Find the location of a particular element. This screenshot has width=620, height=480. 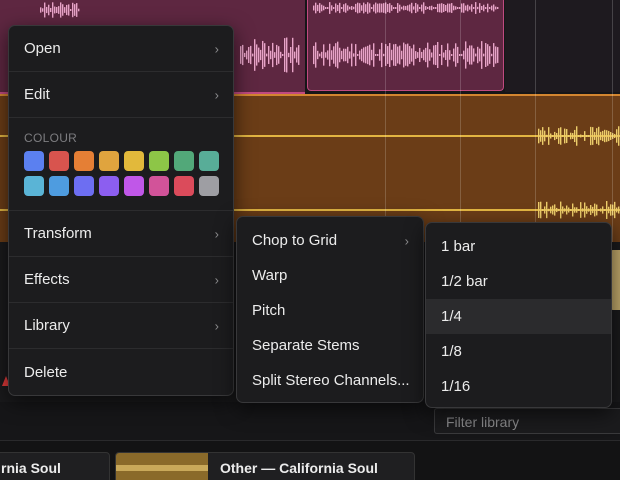

menu-item-transform: Transform › is located at coordinates (121, 234).